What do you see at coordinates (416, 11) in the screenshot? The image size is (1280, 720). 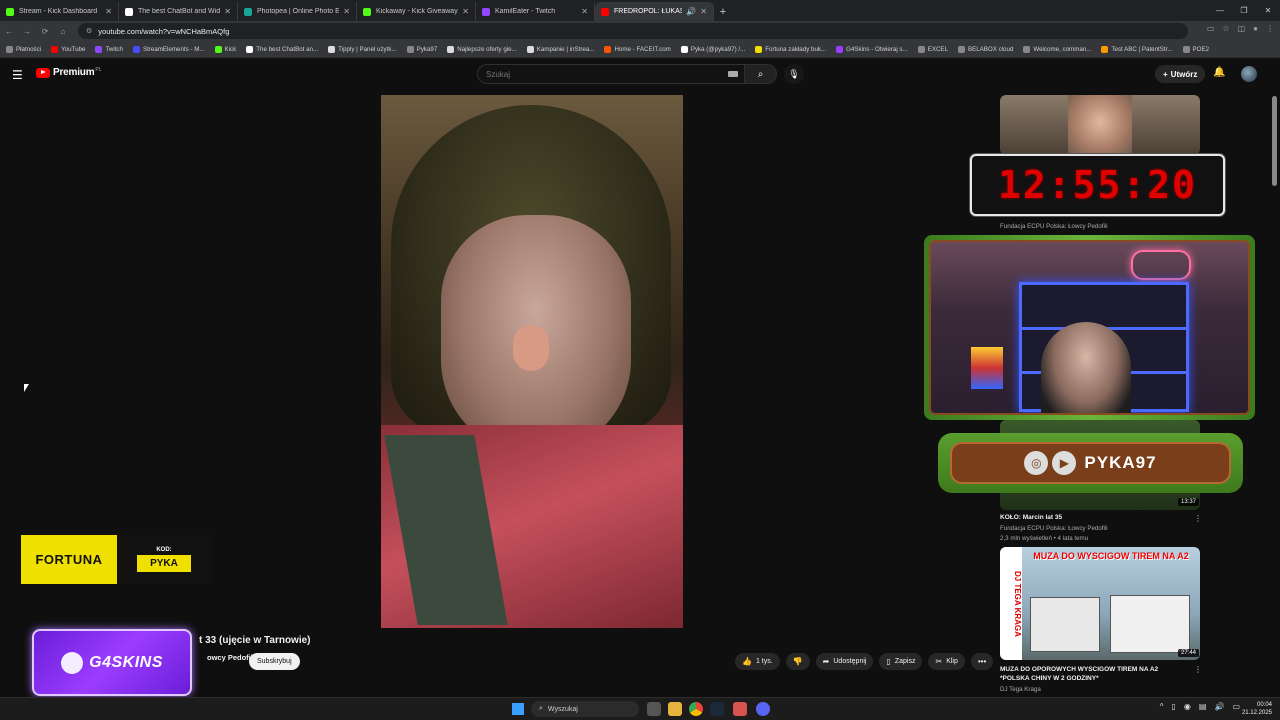 I see `browser-tab: Kickaway - Kick Giveaway Tool✕` at bounding box center [416, 11].